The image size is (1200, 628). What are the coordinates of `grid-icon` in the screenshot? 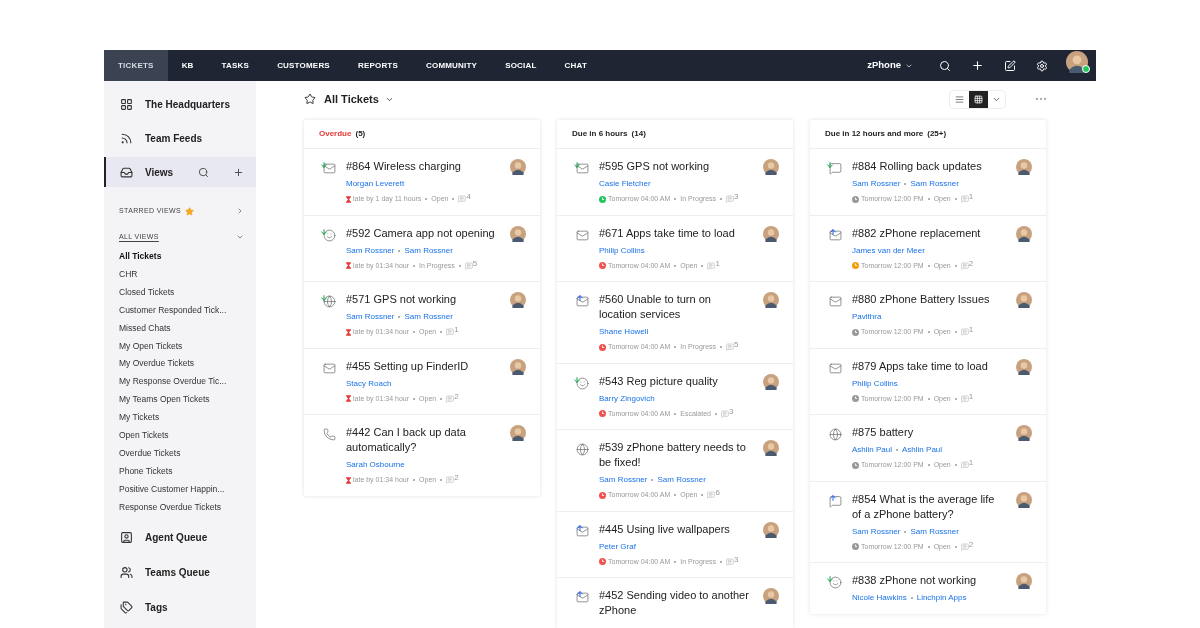 It's located at (978, 99).